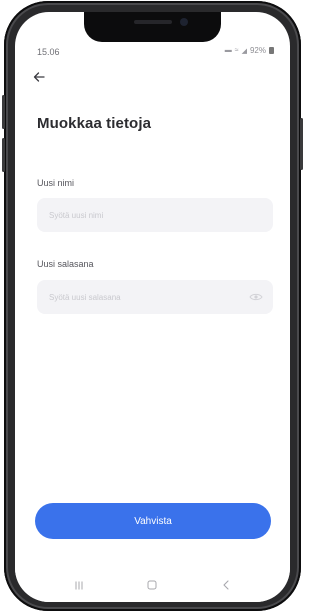 The height and width of the screenshot is (614, 320). I want to click on page-title: Muokkaa tietoja, so click(94, 123).